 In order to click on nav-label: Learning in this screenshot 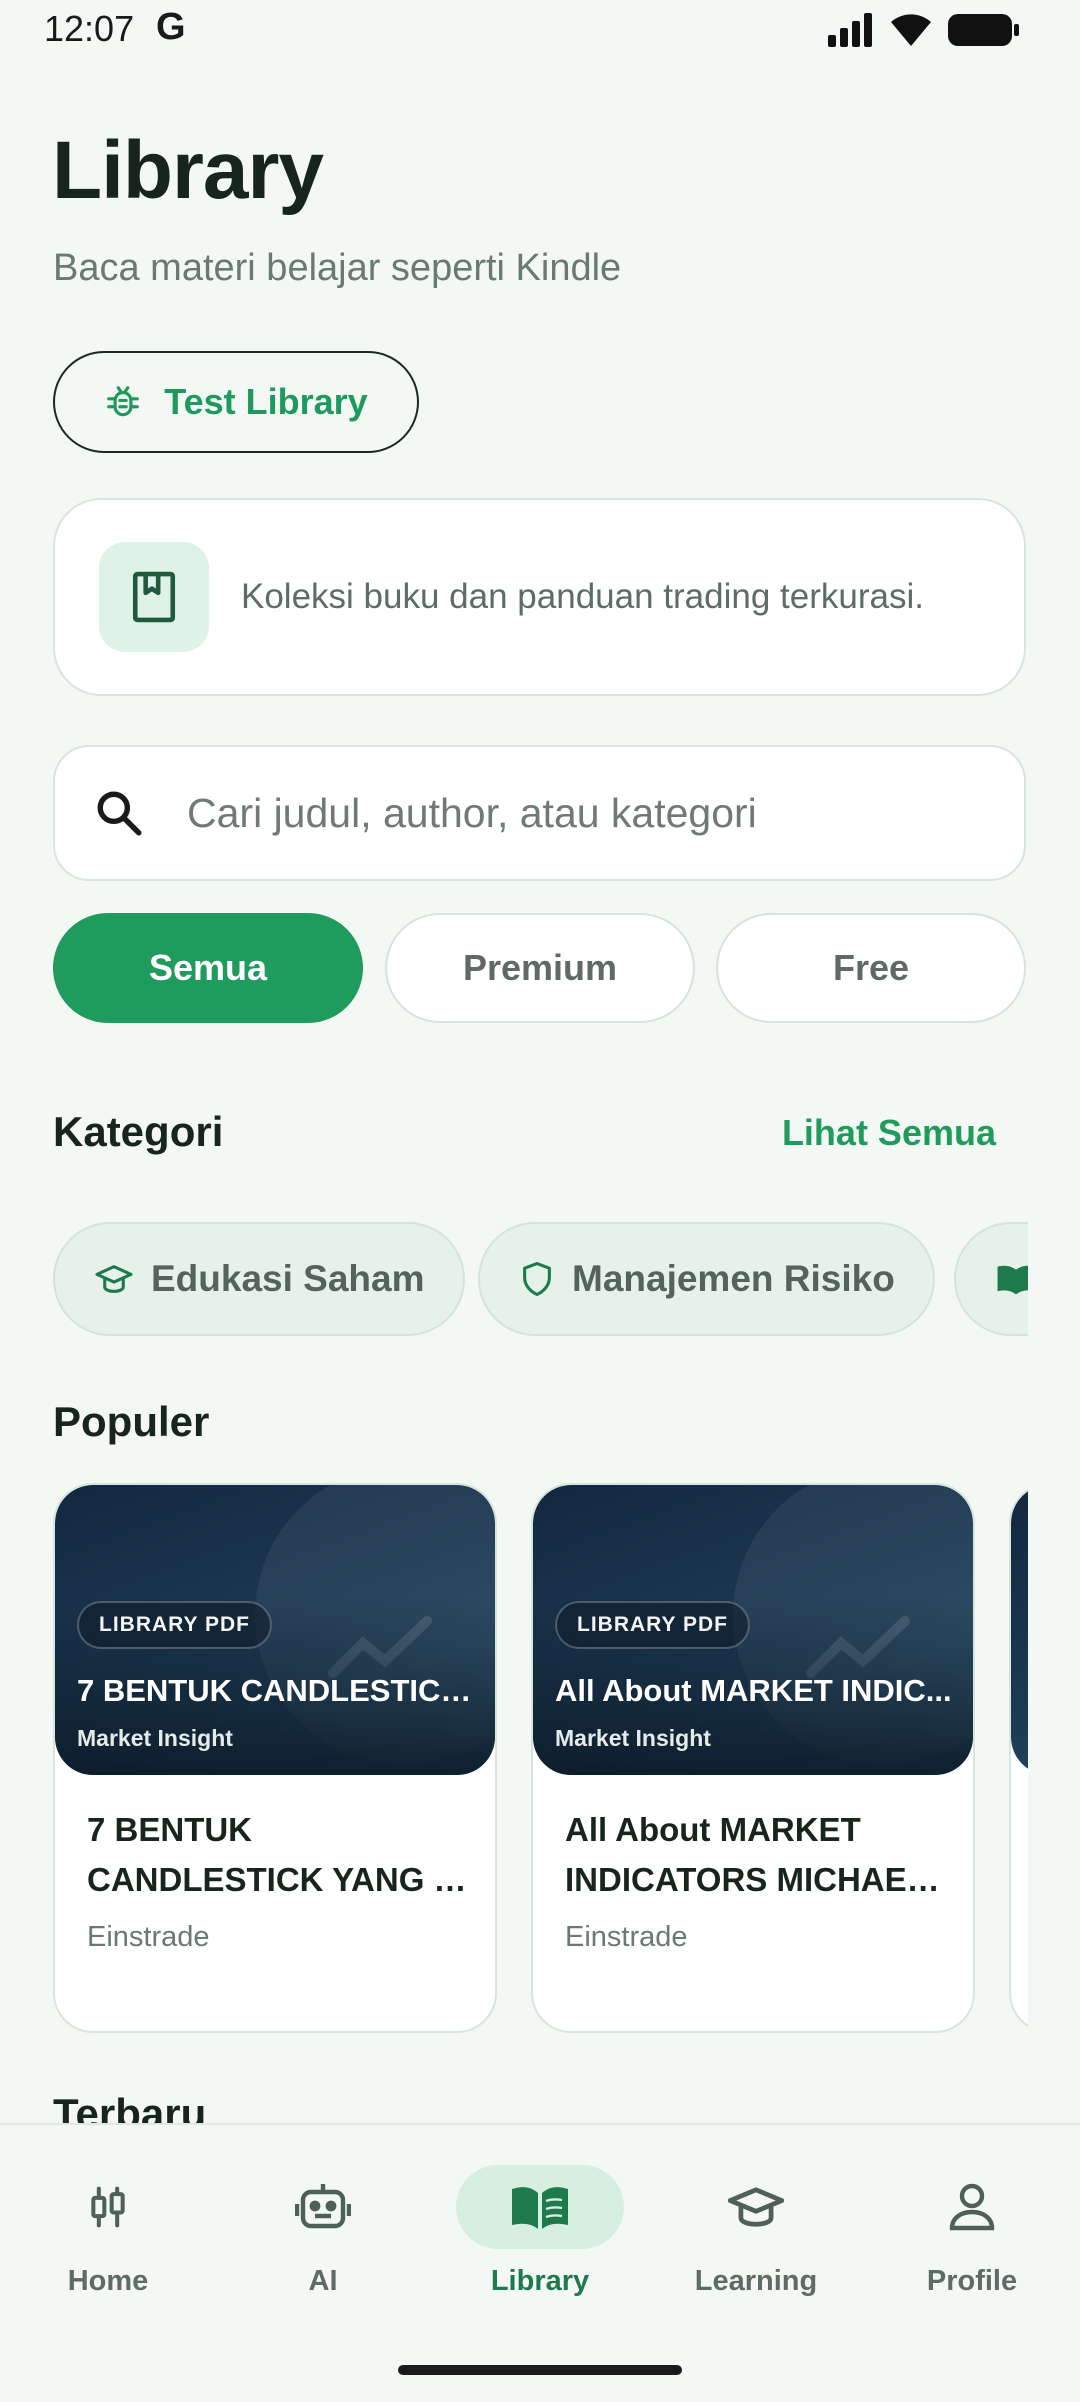, I will do `click(756, 2281)`.